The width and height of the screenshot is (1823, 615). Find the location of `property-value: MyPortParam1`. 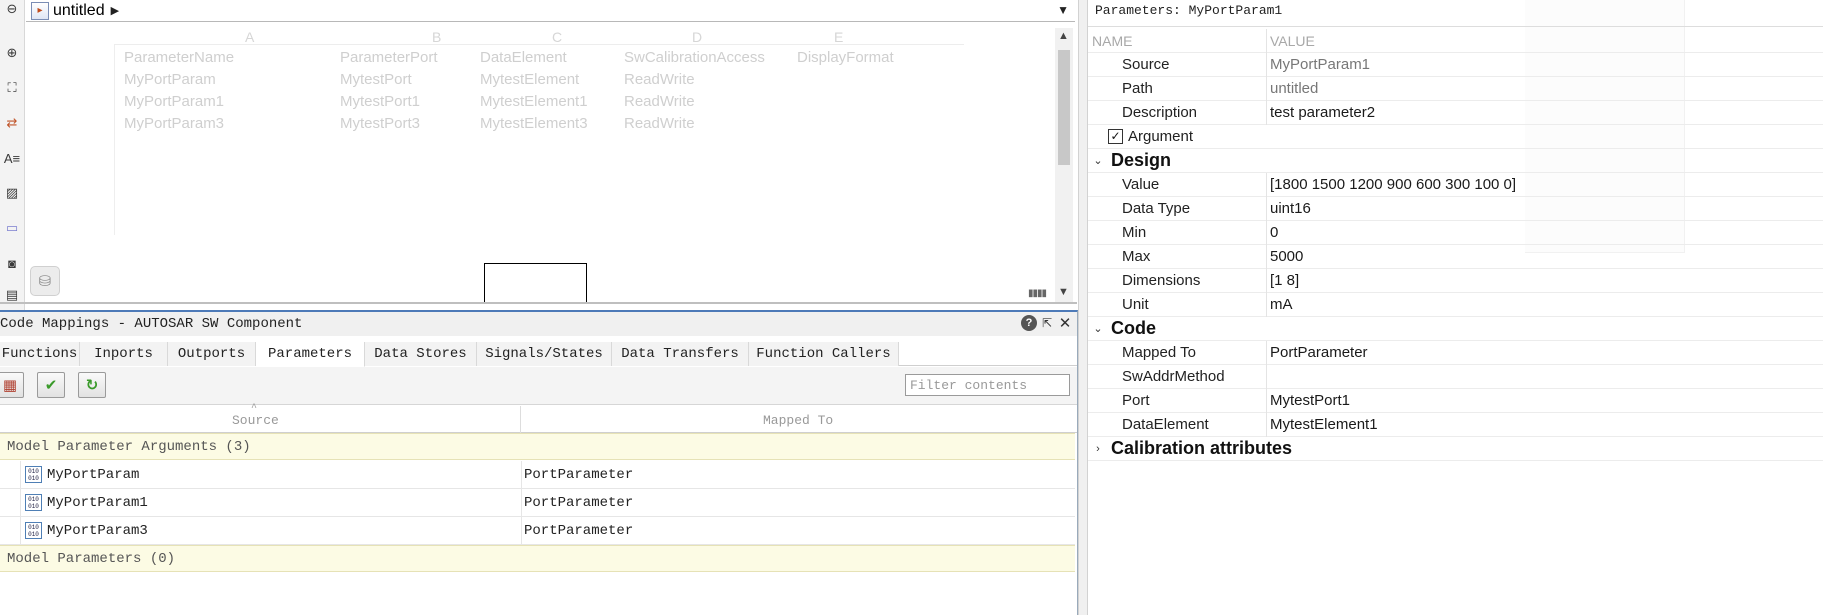

property-value: MyPortParam1 is located at coordinates (1320, 64).